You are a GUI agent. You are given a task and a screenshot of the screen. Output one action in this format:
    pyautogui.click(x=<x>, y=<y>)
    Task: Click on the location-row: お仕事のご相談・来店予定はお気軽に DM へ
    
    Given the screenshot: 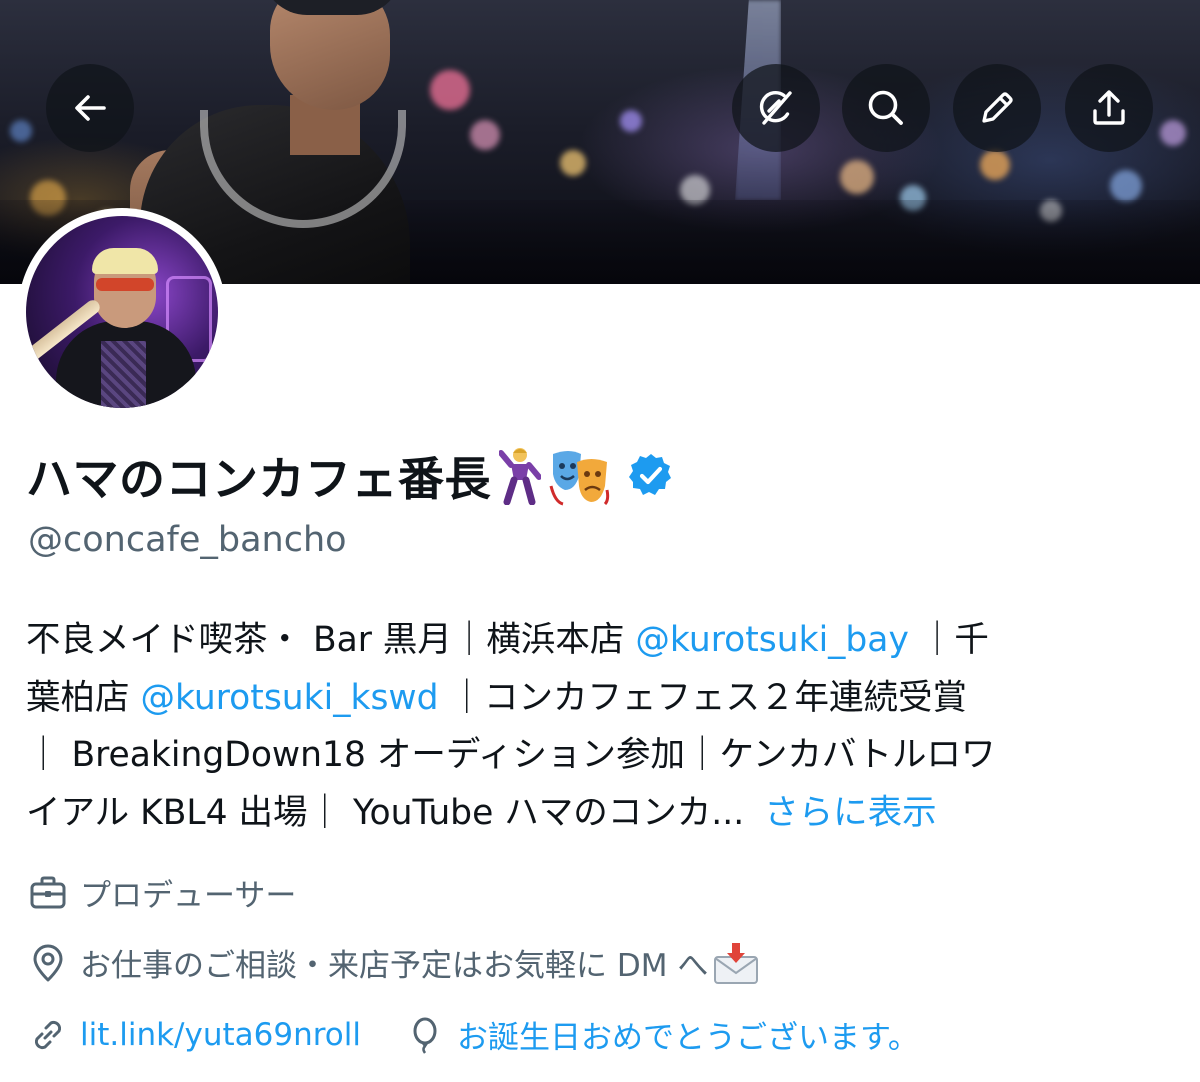 What is the action you would take?
    pyautogui.click(x=394, y=962)
    